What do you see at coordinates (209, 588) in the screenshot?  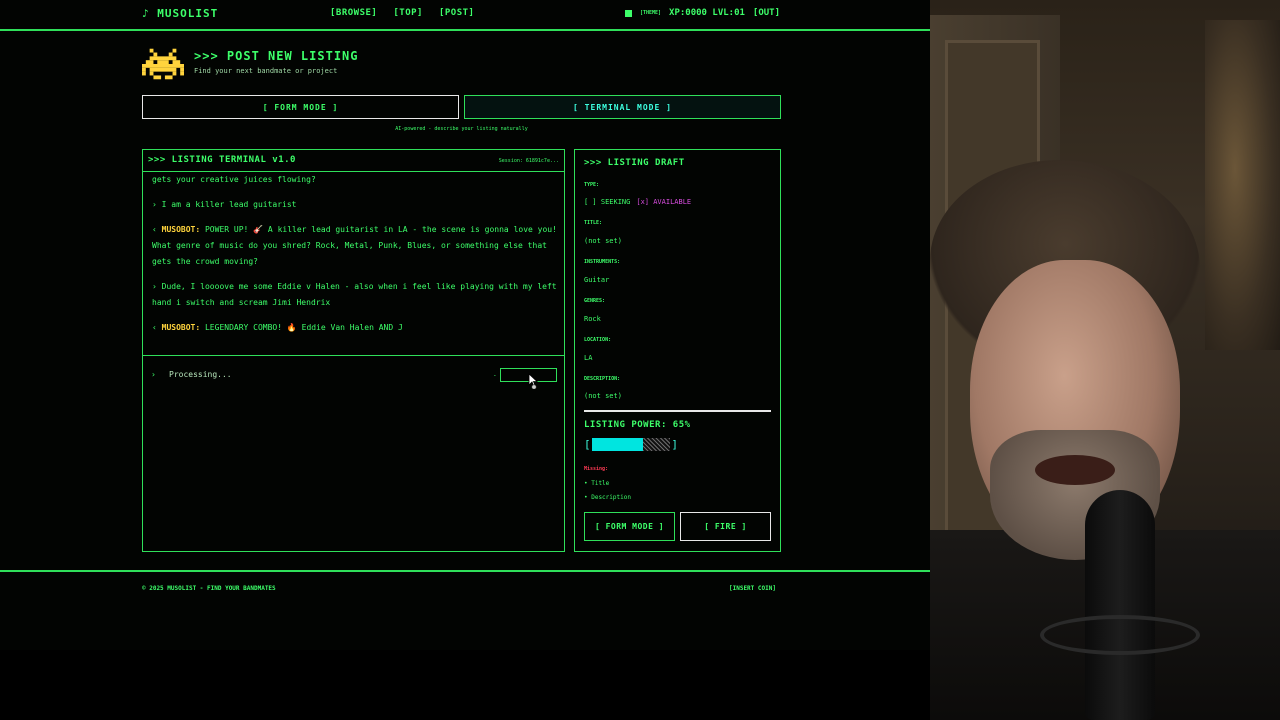 I see `footer-copyright: © 2025 MUSOLIST - FIND YOUR BANDMATES` at bounding box center [209, 588].